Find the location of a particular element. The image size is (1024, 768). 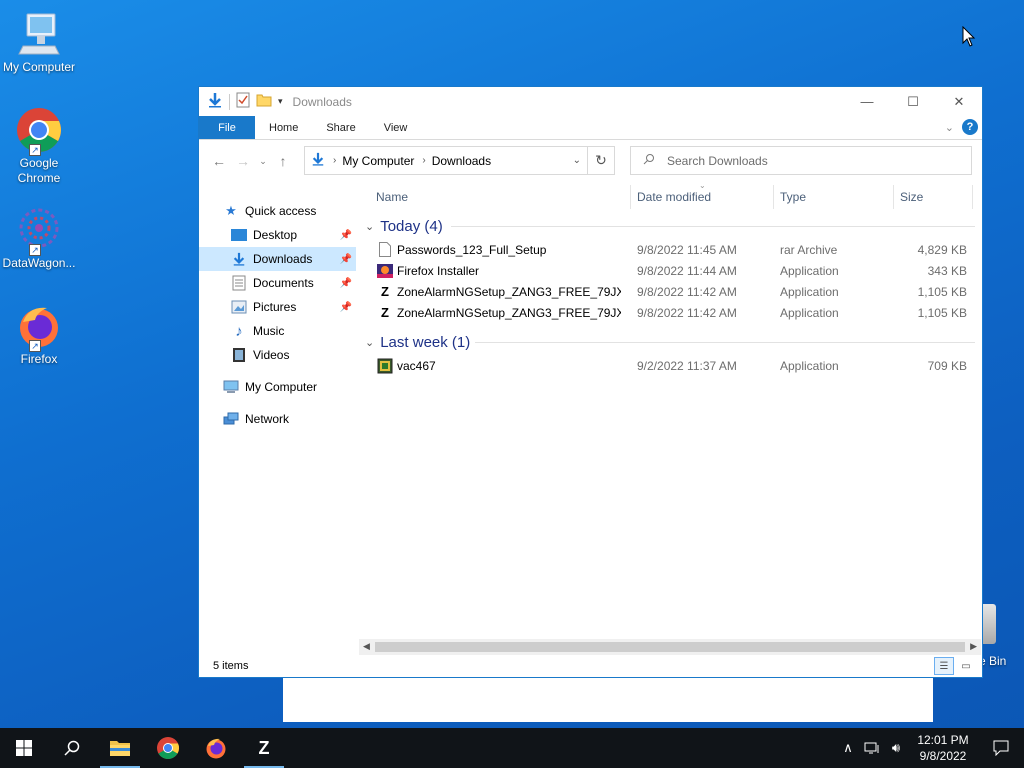

horizontal-scrollbar: ◀ ▶ is located at coordinates (670, 647).